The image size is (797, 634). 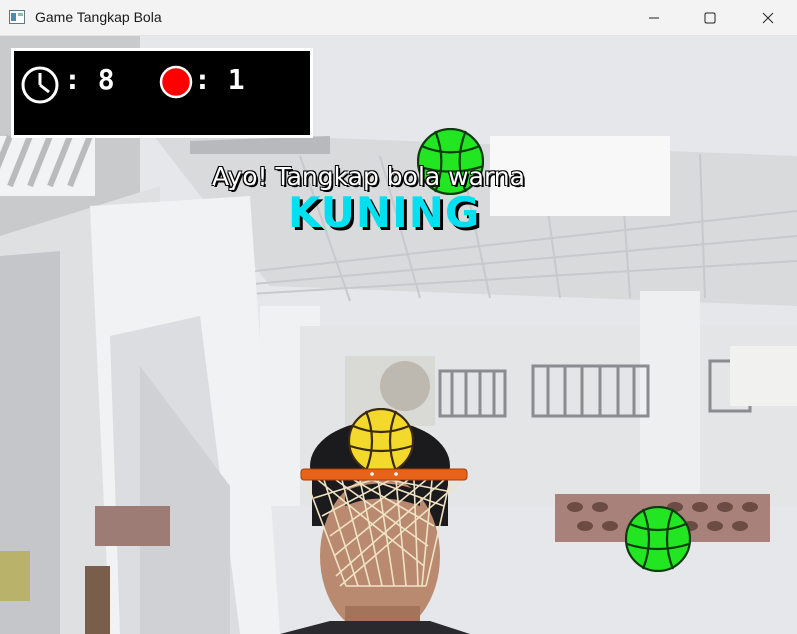 I want to click on timer-value: : 8, so click(x=89, y=79).